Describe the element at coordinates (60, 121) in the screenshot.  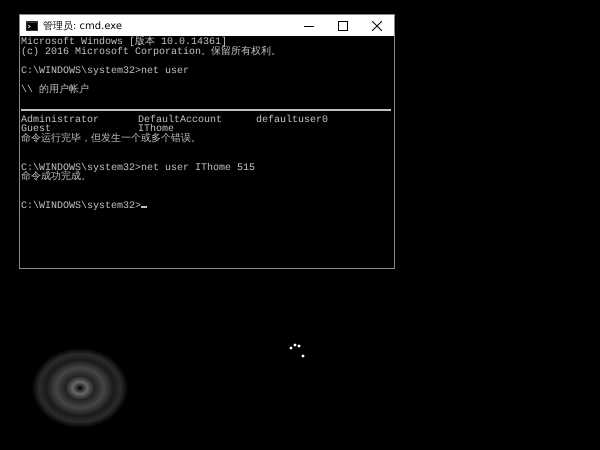
I see `user-account-name: Administrator` at that location.